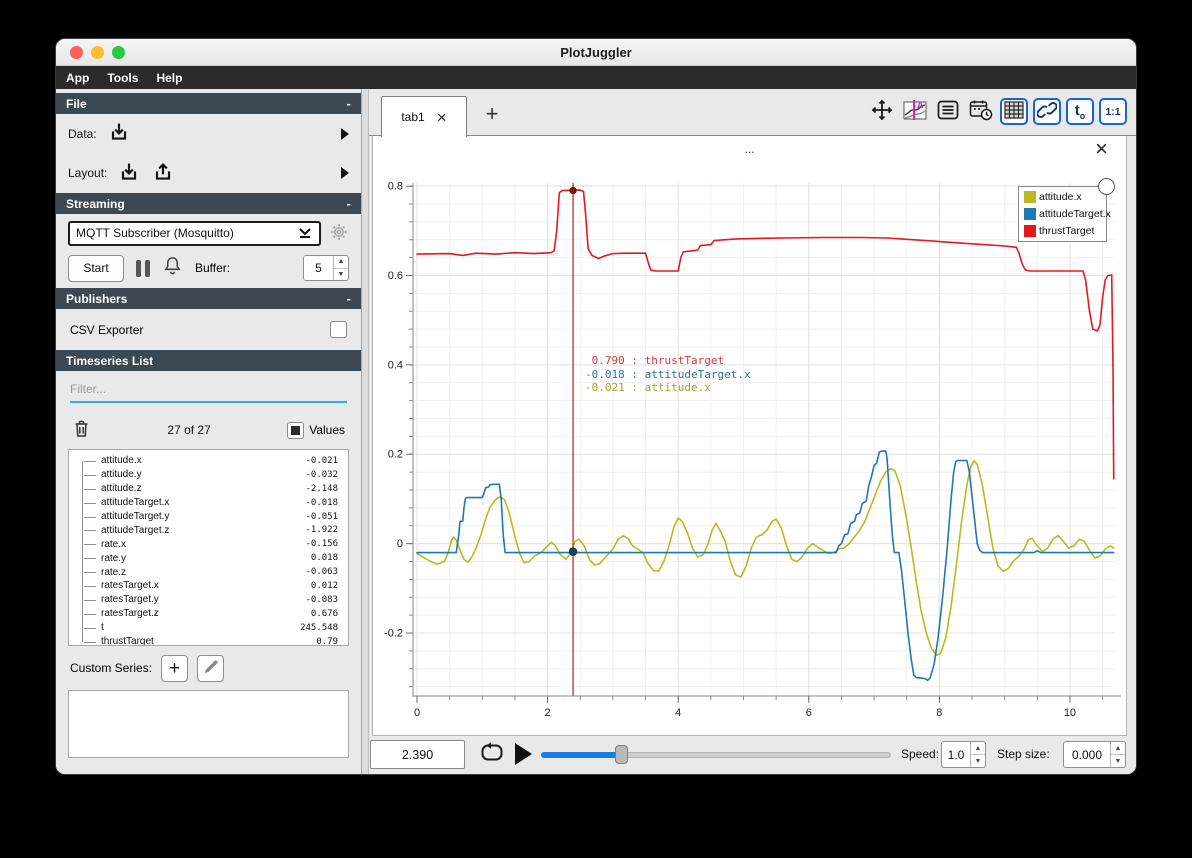 The height and width of the screenshot is (858, 1192). I want to click on list-view-button, so click(948, 111).